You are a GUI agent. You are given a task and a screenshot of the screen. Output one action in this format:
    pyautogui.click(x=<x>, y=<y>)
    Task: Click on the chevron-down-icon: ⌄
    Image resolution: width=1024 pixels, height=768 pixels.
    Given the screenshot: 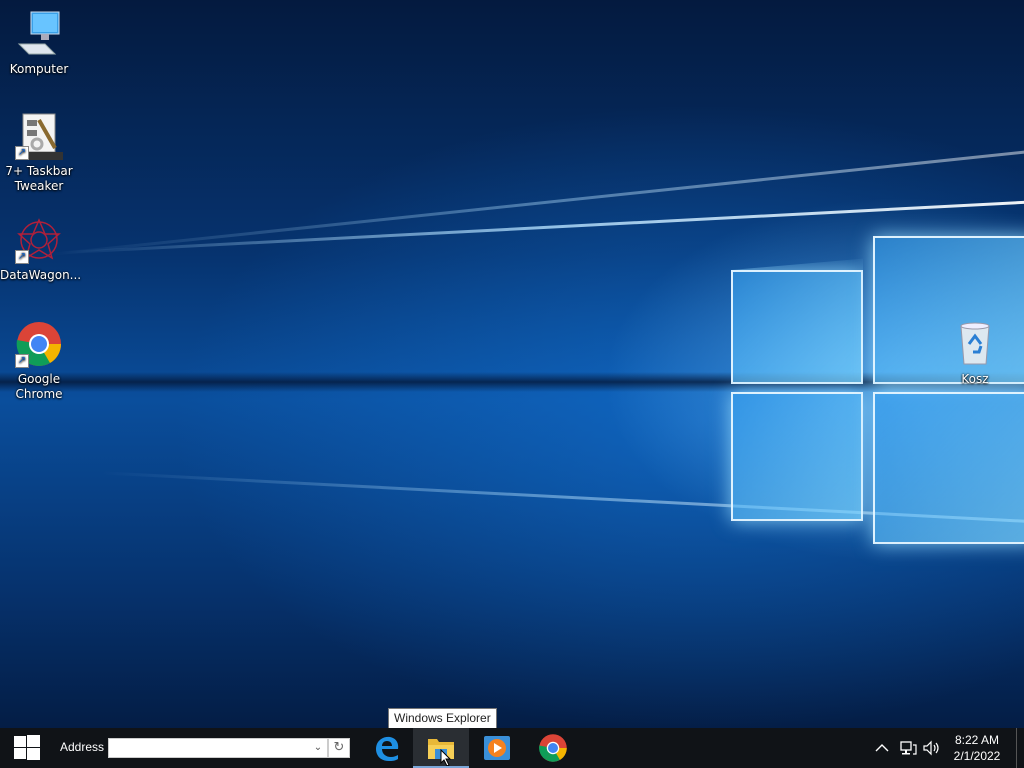 What is the action you would take?
    pyautogui.click(x=318, y=748)
    